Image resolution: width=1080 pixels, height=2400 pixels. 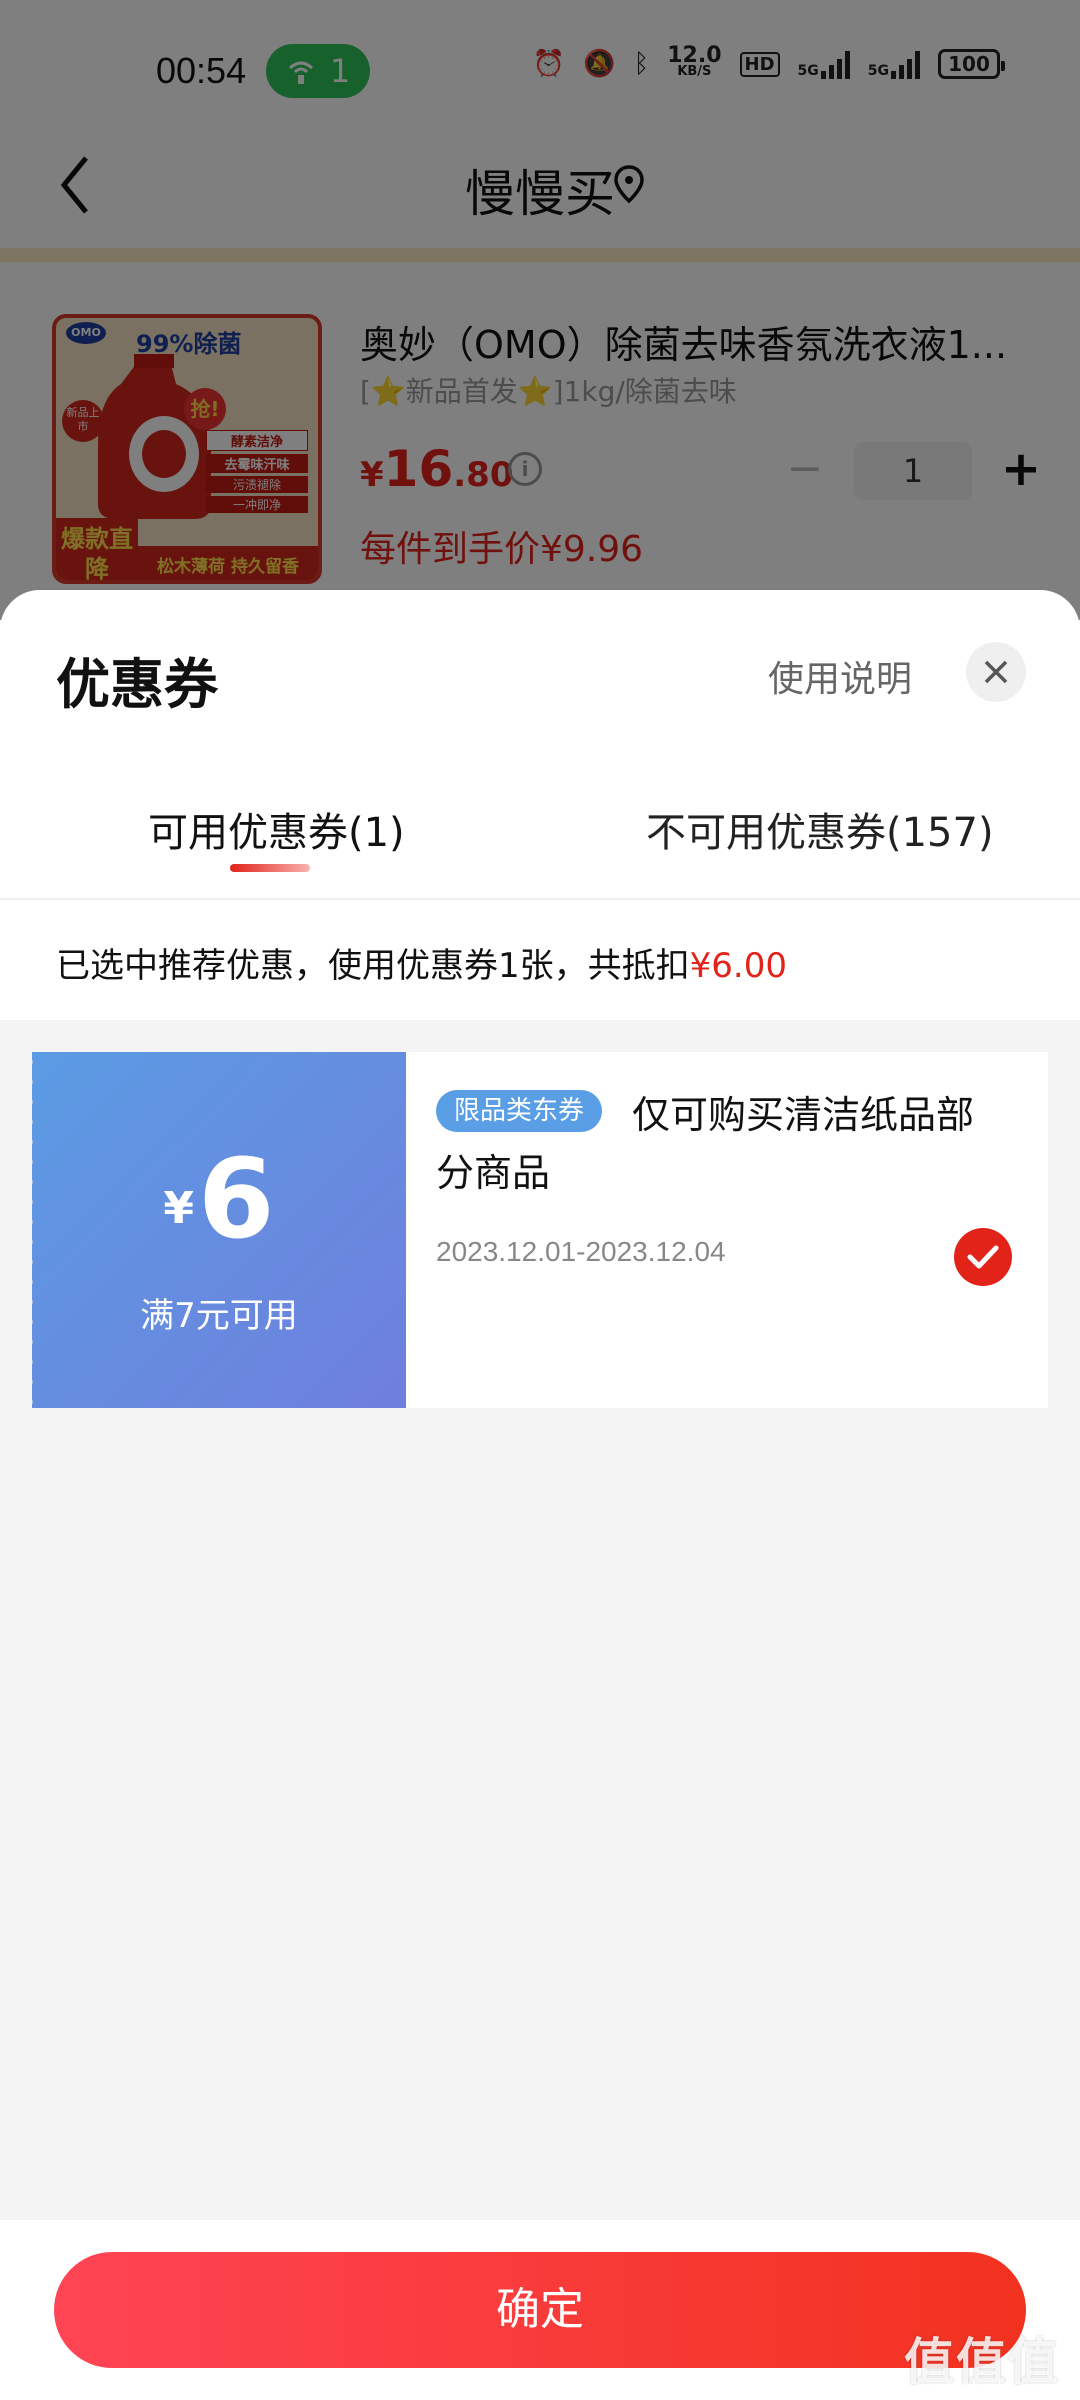 I want to click on selection-summary: 已选中推荐优惠，使用优惠券1张，共抵扣¥6.00, so click(x=540, y=960).